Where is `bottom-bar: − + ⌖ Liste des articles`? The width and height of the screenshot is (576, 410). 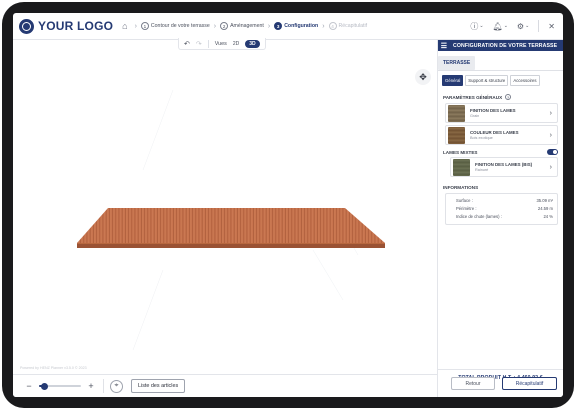
bottom-bar: − + ⌖ Liste des articles is located at coordinates (225, 385).